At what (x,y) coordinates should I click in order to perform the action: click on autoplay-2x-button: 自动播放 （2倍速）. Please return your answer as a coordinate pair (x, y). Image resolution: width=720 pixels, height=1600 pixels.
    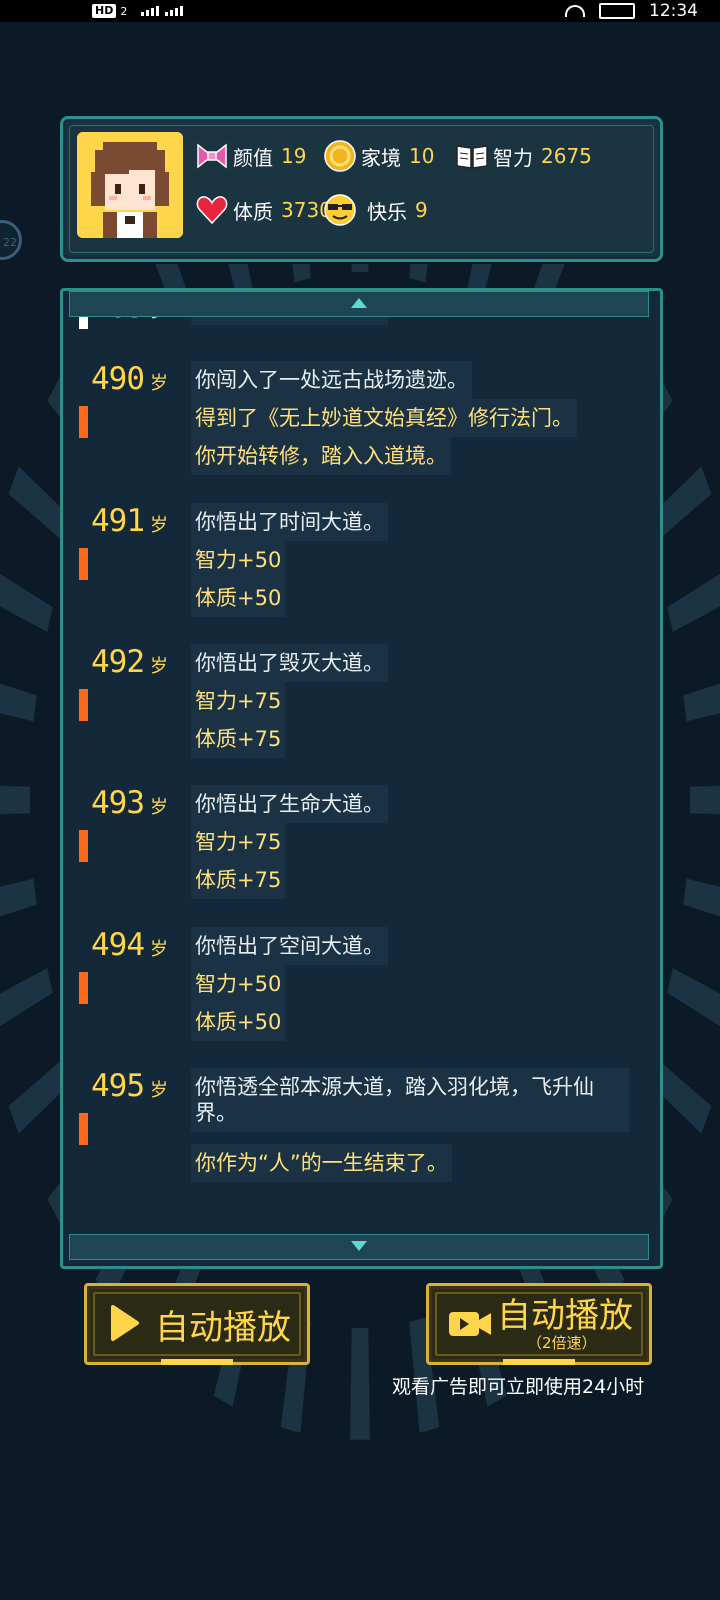
    Looking at the image, I should click on (539, 1324).